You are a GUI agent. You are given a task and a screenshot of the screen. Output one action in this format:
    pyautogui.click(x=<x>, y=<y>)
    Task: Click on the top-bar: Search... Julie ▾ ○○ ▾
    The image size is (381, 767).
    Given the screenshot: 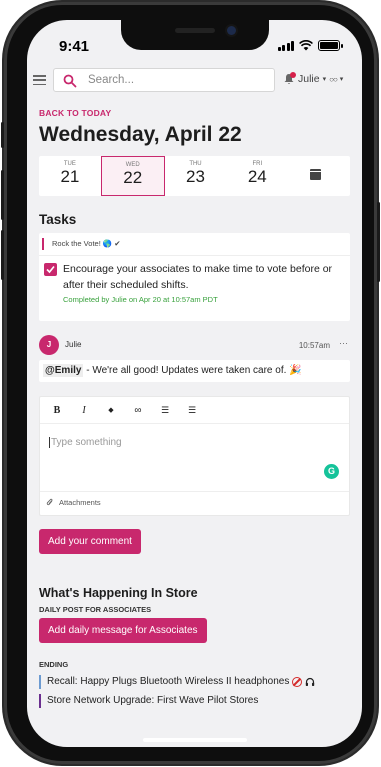 What is the action you would take?
    pyautogui.click(x=194, y=80)
    